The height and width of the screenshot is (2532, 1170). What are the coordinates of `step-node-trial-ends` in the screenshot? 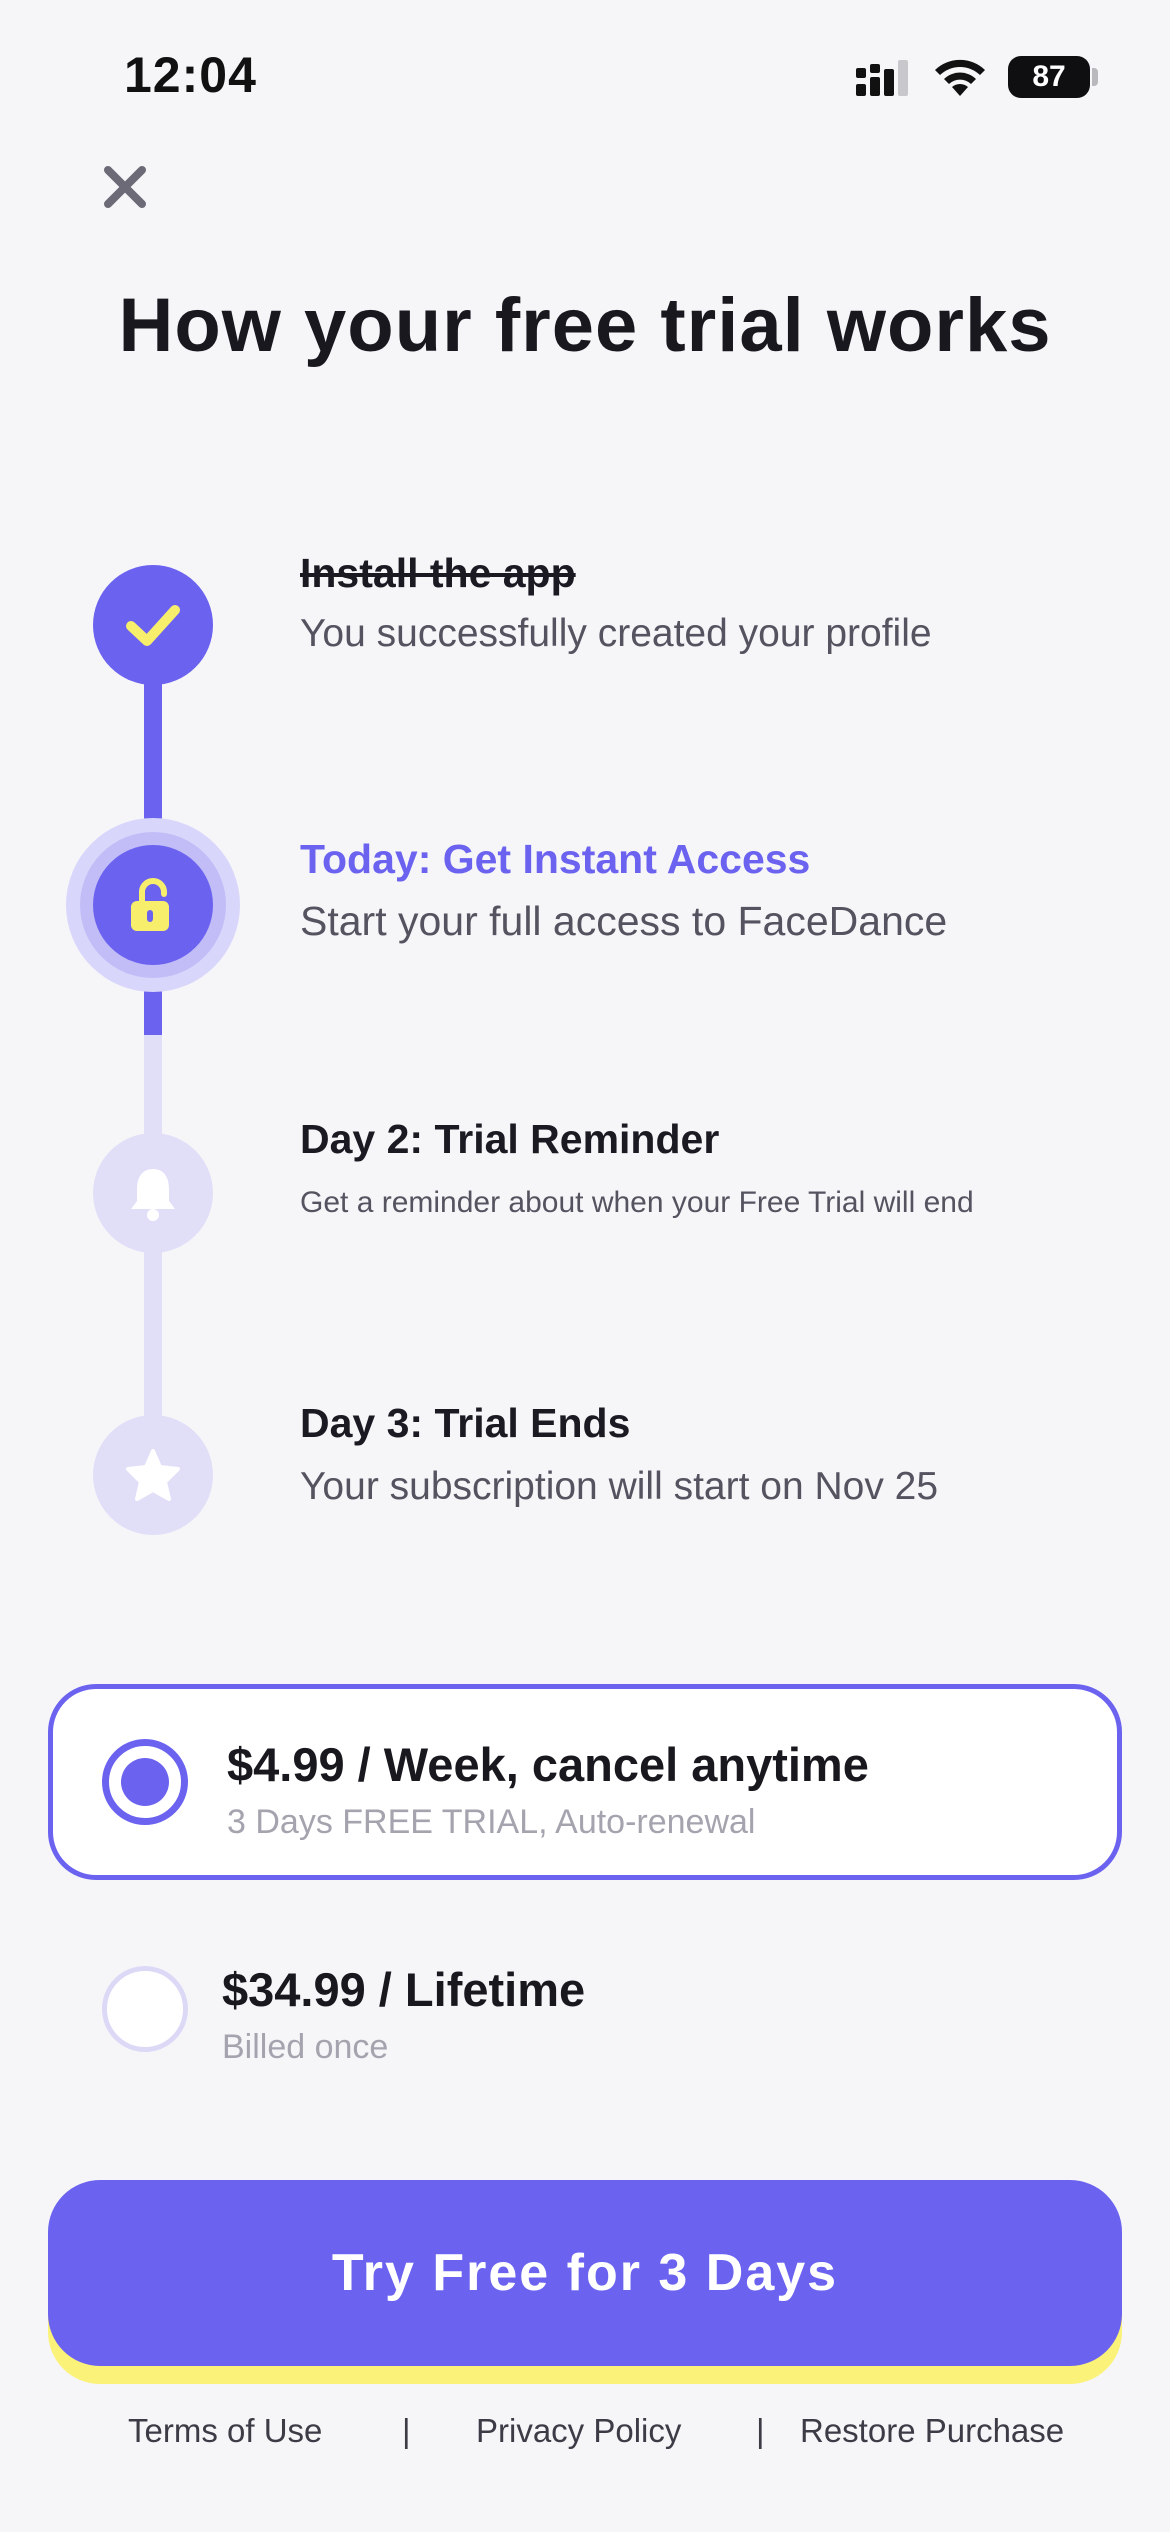 It's located at (153, 1475).